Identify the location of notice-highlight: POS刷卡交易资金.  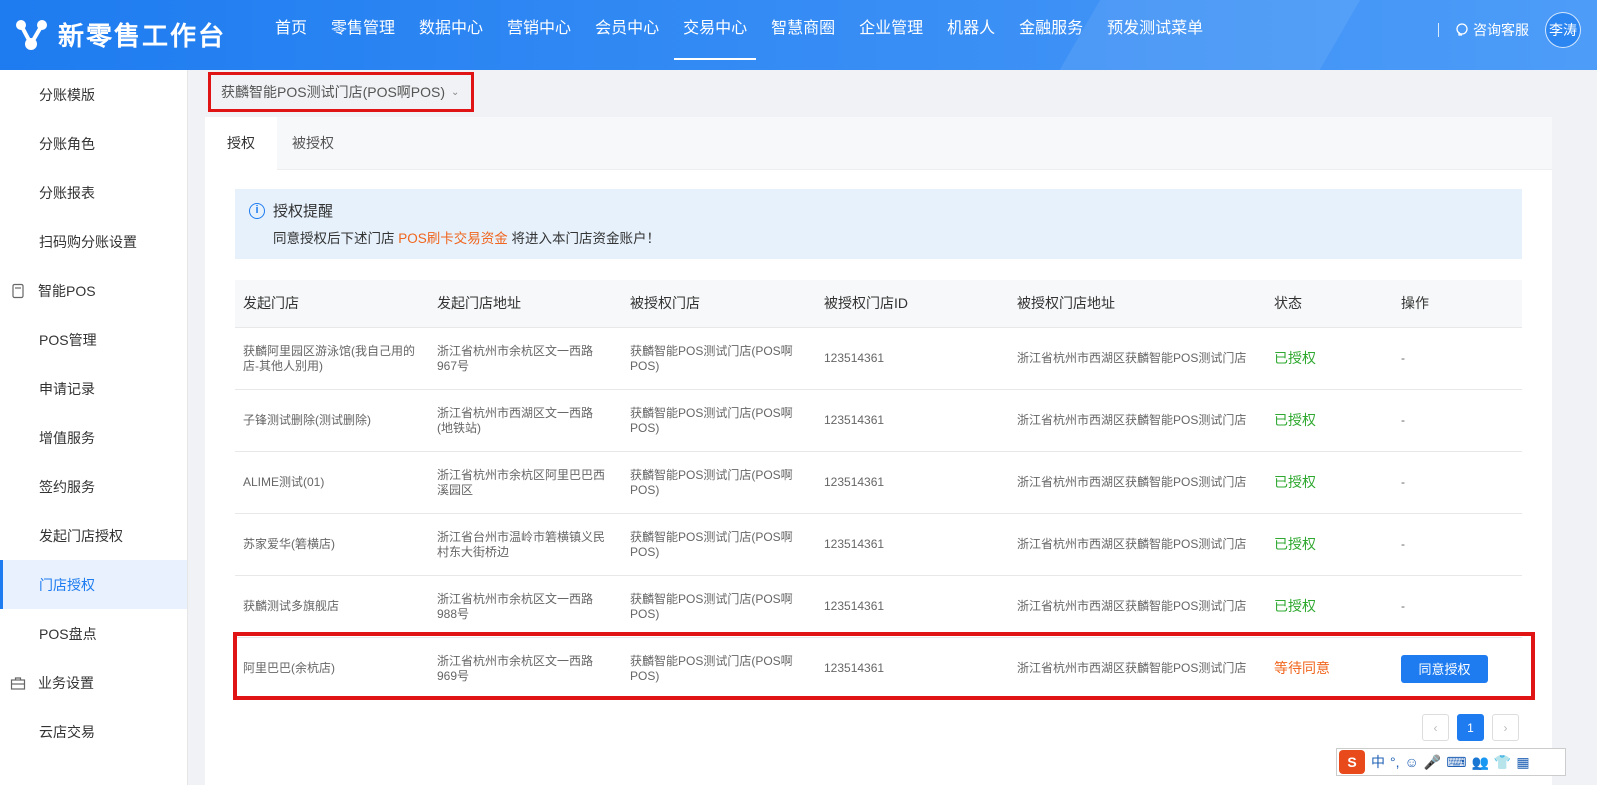
(453, 238).